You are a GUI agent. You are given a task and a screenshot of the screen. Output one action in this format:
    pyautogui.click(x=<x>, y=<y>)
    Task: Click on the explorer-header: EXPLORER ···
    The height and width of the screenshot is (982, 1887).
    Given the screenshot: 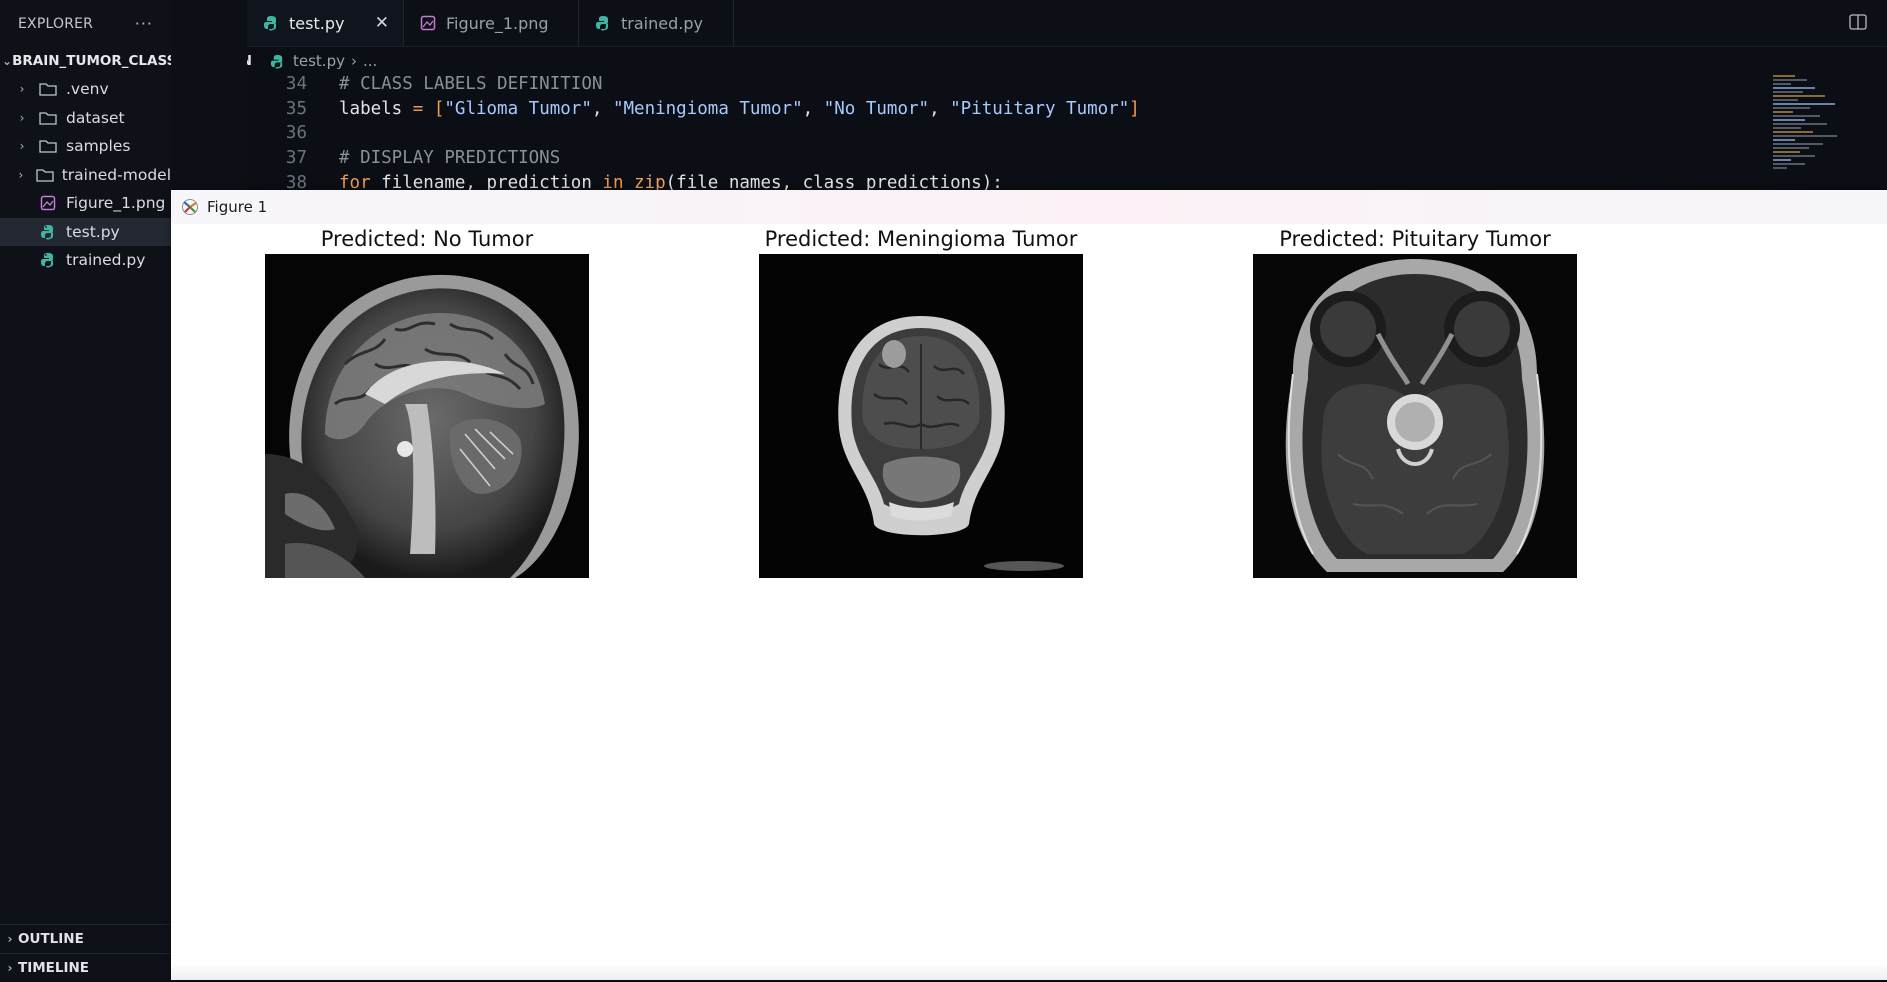 What is the action you would take?
    pyautogui.click(x=85, y=23)
    